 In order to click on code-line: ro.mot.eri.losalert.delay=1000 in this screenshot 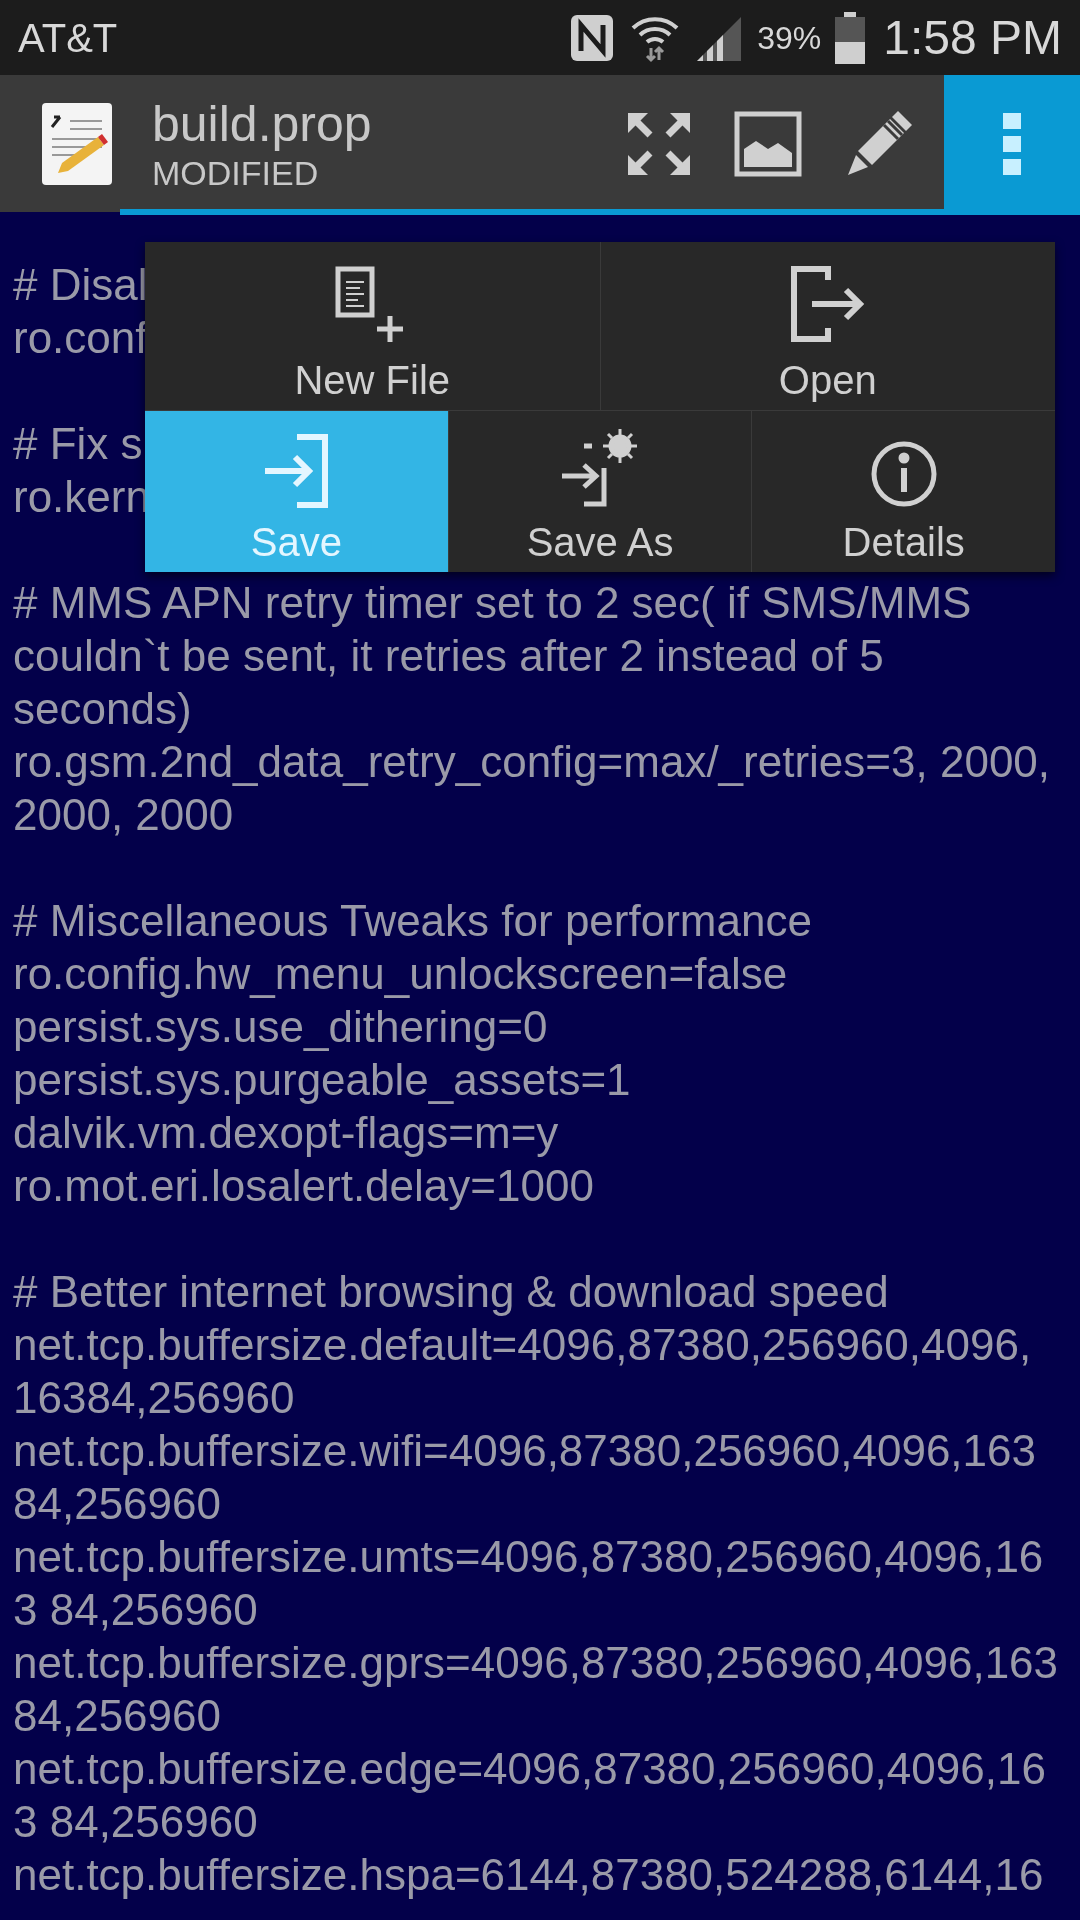, I will do `click(303, 1186)`.